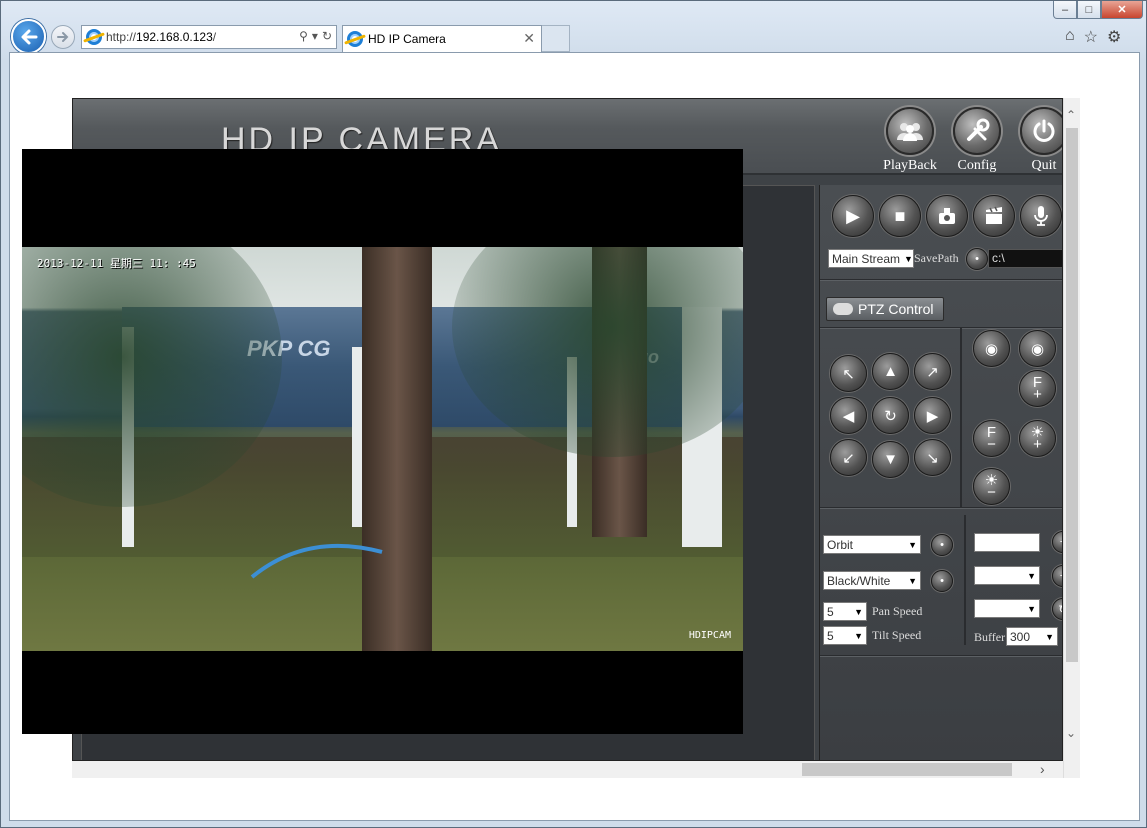  I want to click on zoom-in-button: ◉, so click(991, 348).